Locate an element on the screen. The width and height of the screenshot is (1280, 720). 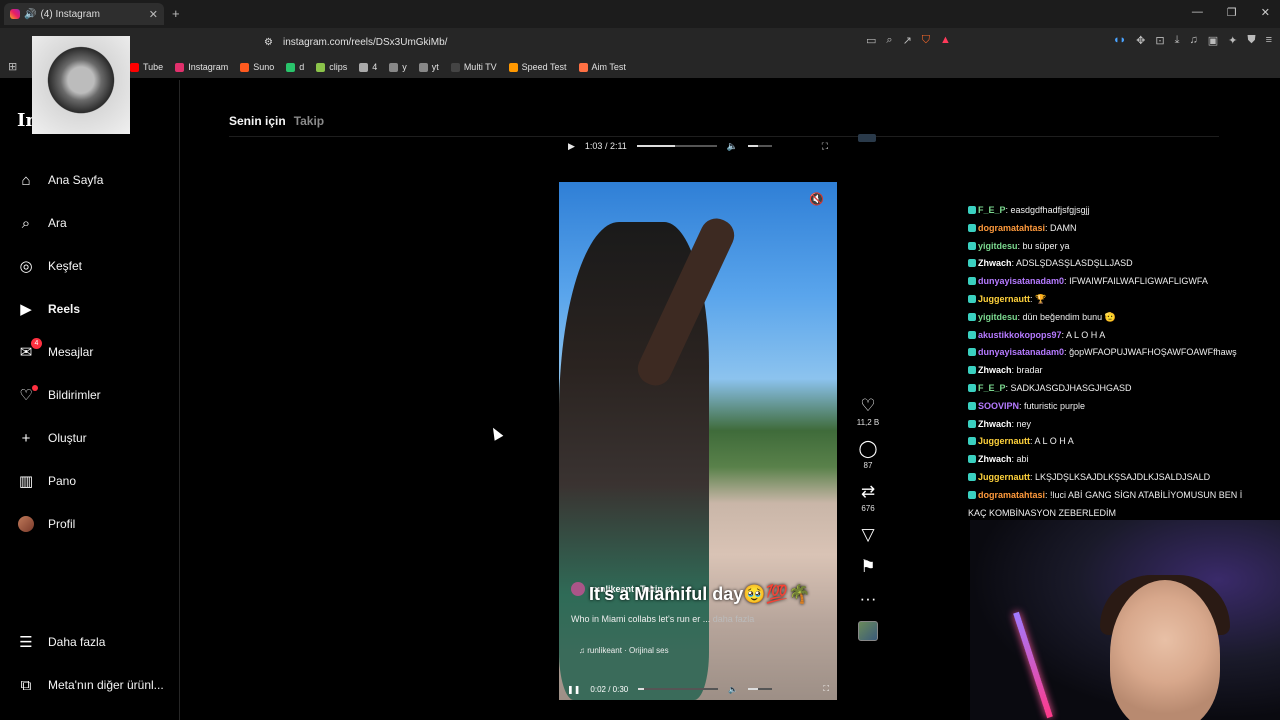
zoom-icon: ⌕ is located at coordinates (889, 40).